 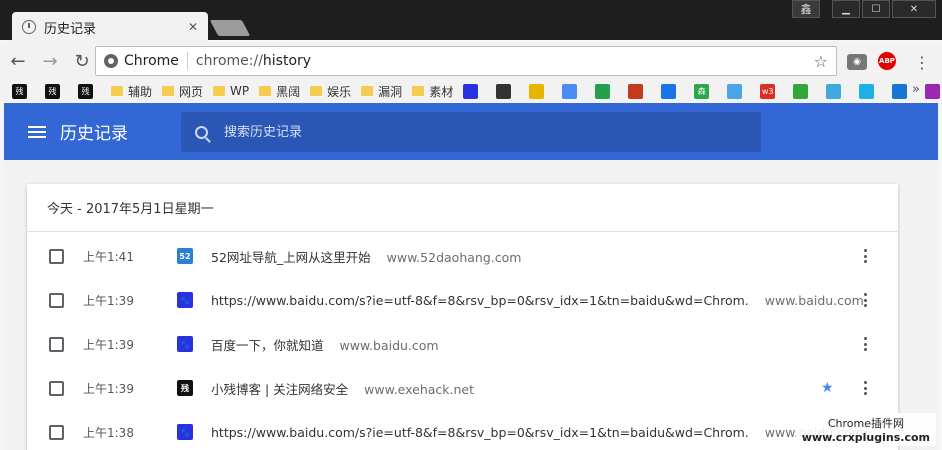 I want to click on starred-icon: ★, so click(x=827, y=388).